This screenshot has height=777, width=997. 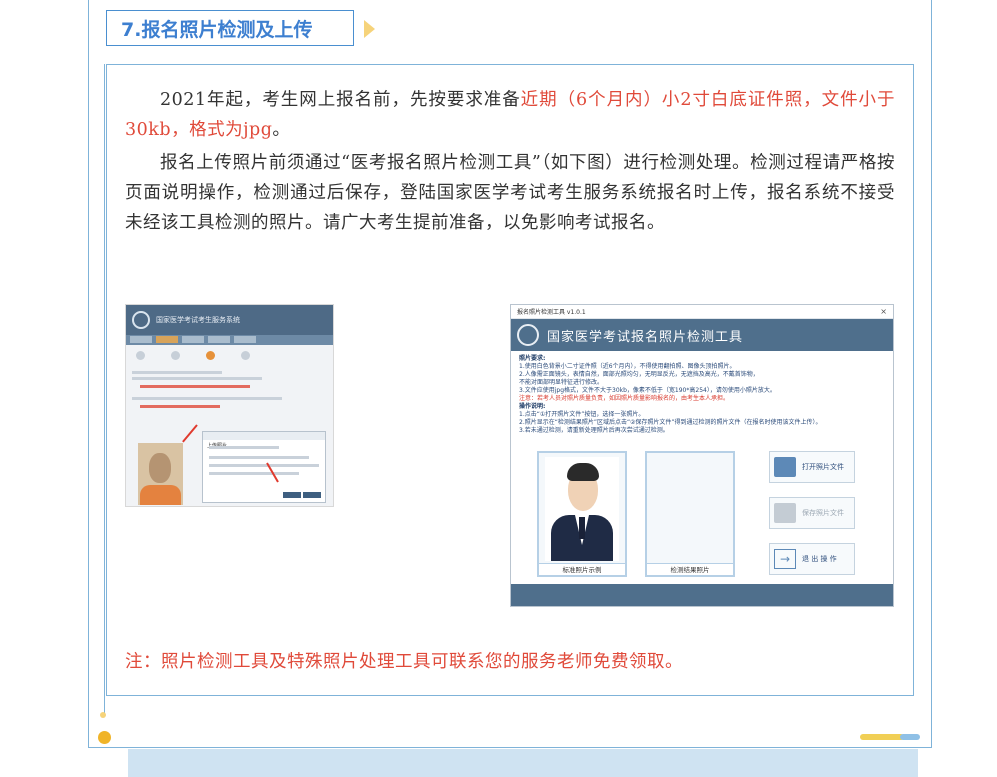 What do you see at coordinates (217, 29) in the screenshot?
I see `section-title: 7.报名照片检测及上传` at bounding box center [217, 29].